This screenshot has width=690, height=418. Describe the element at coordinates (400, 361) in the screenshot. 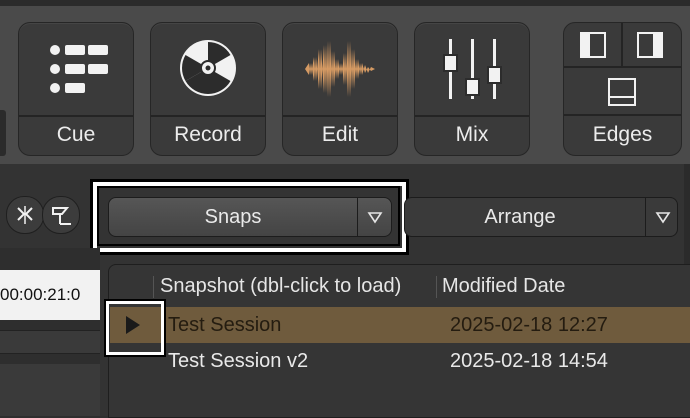

I see `snapshot-row: Test Session v2 2025-02-18 14:54` at that location.